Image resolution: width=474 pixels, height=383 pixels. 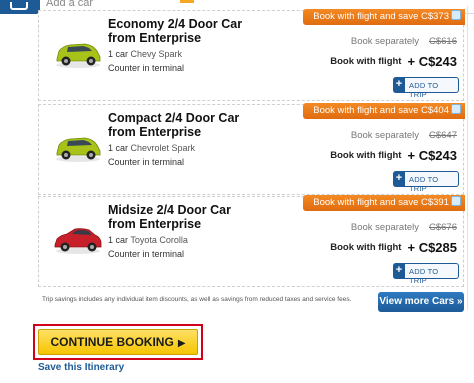 I want to click on book-separately-row: Book separately C$676, so click(x=404, y=227).